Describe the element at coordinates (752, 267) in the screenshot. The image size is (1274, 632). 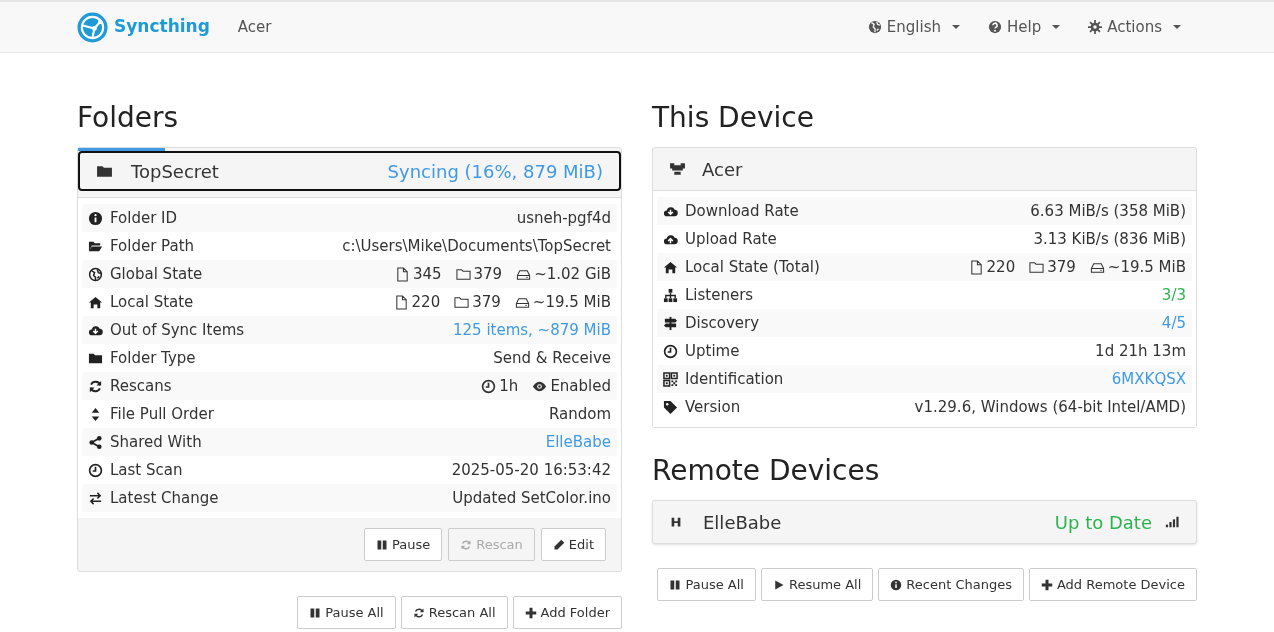
I see `row-label: Local State (Total)` at that location.